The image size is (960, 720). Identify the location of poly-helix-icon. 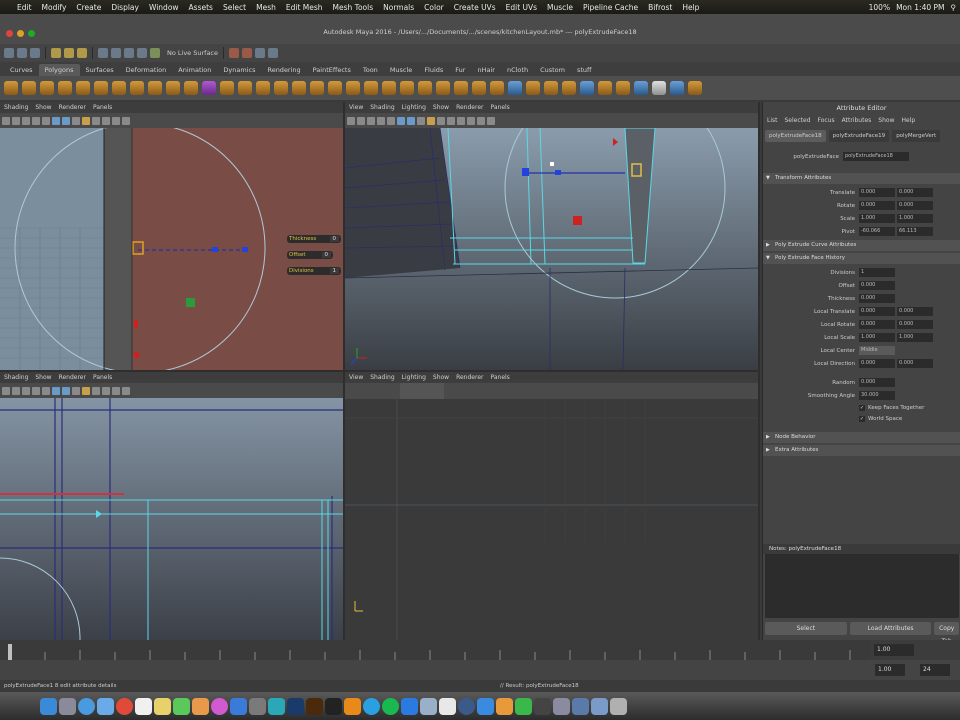
(173, 88).